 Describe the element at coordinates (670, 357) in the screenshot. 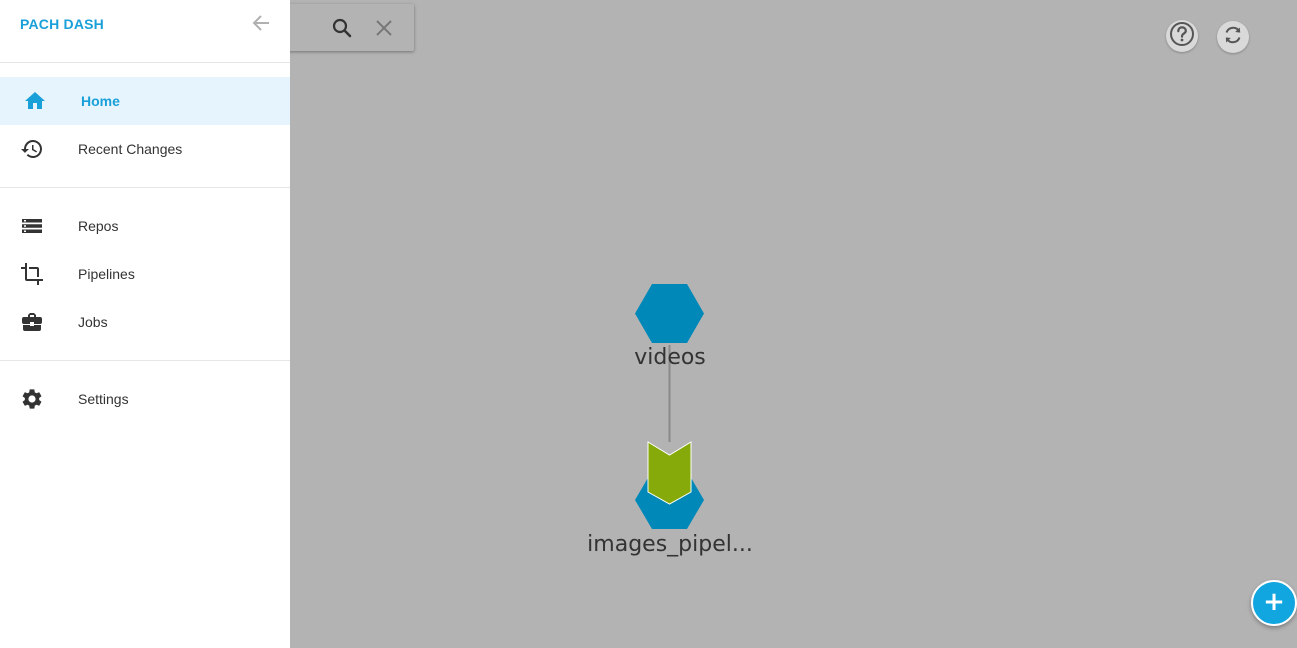

I see `node-label-videos: videos` at that location.